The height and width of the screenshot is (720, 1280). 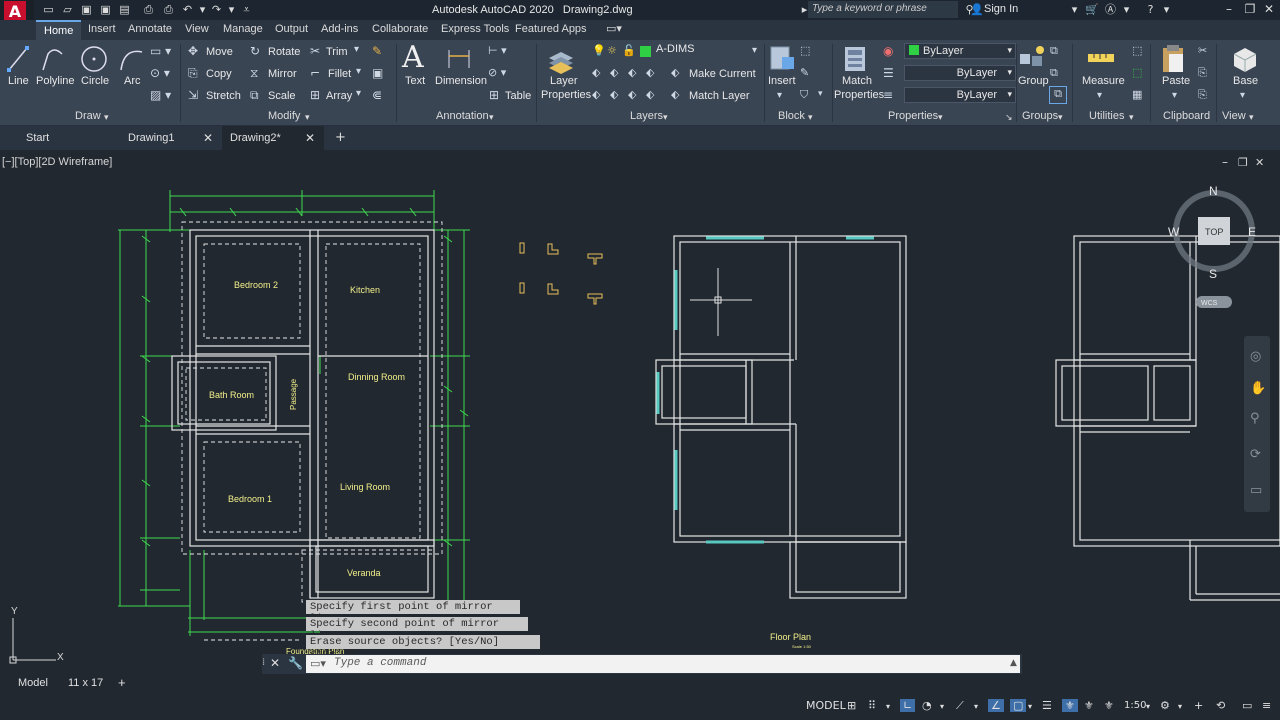 What do you see at coordinates (1256, 490) in the screenshot?
I see `showmotion-icon: ▭` at bounding box center [1256, 490].